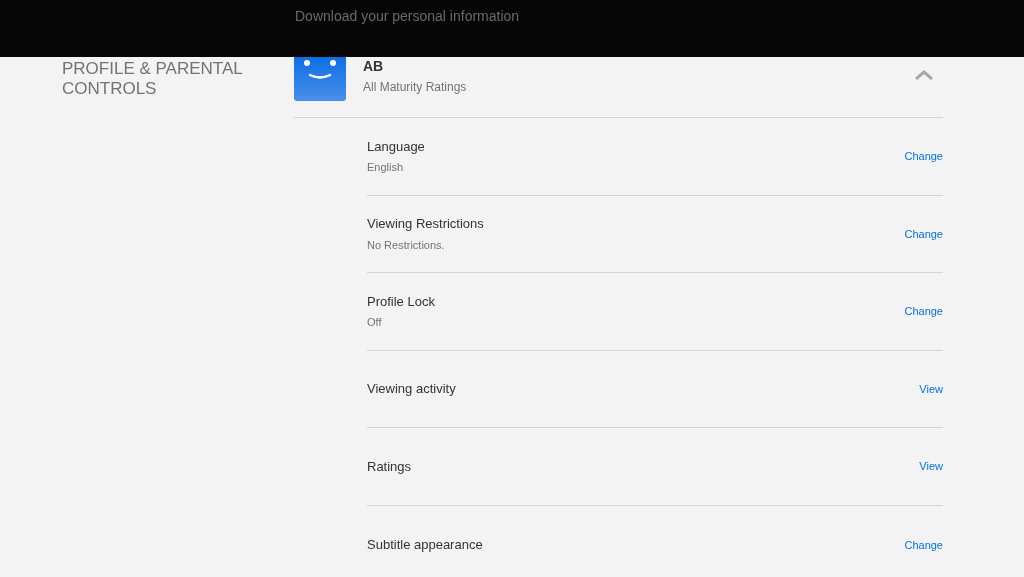 The height and width of the screenshot is (577, 1024). Describe the element at coordinates (425, 224) in the screenshot. I see `setting-label: Viewing Restrictions` at that location.